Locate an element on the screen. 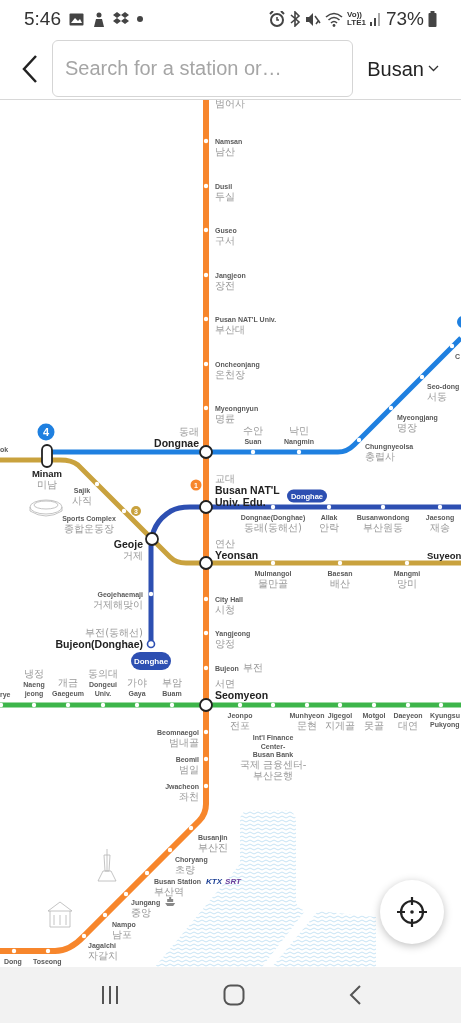 Image resolution: width=461 pixels, height=1024 pixels. rail-logo: KTX is located at coordinates (214, 881).